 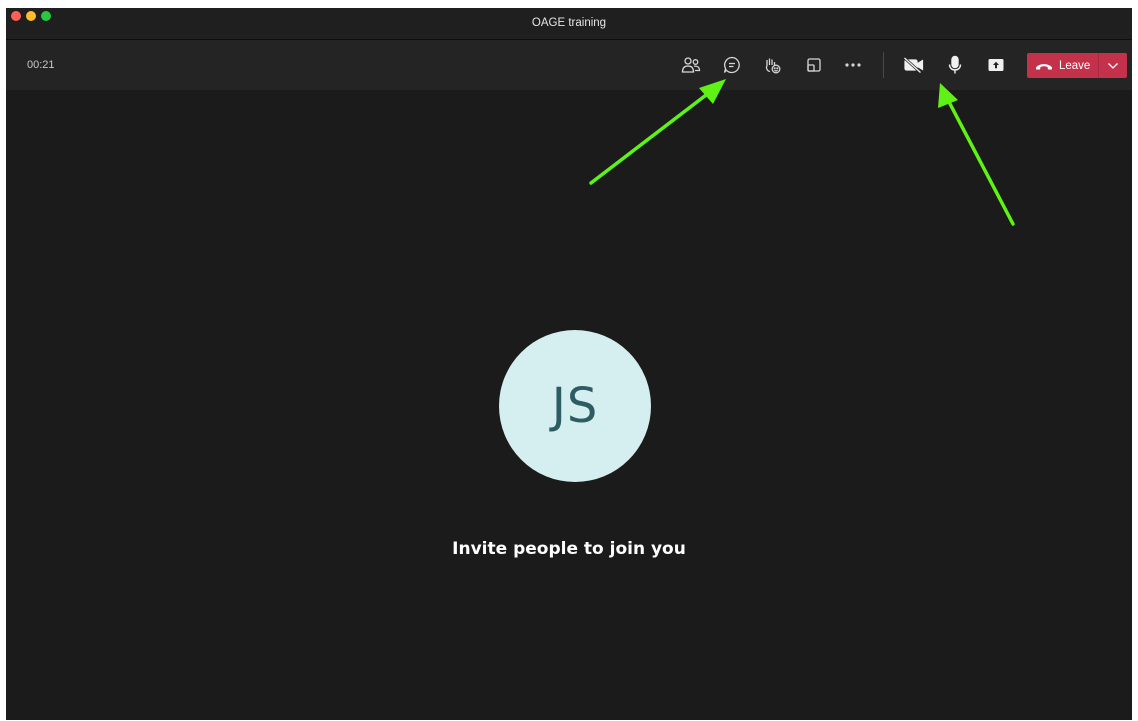 I want to click on chat-button, so click(x=732, y=65).